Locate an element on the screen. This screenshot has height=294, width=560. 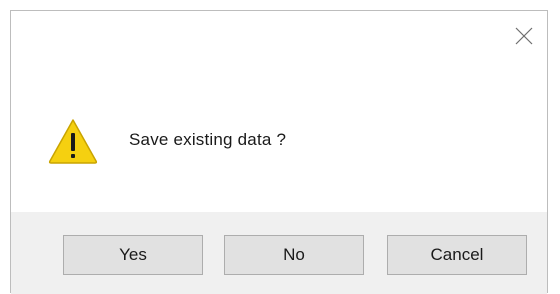
close-icon is located at coordinates (524, 36).